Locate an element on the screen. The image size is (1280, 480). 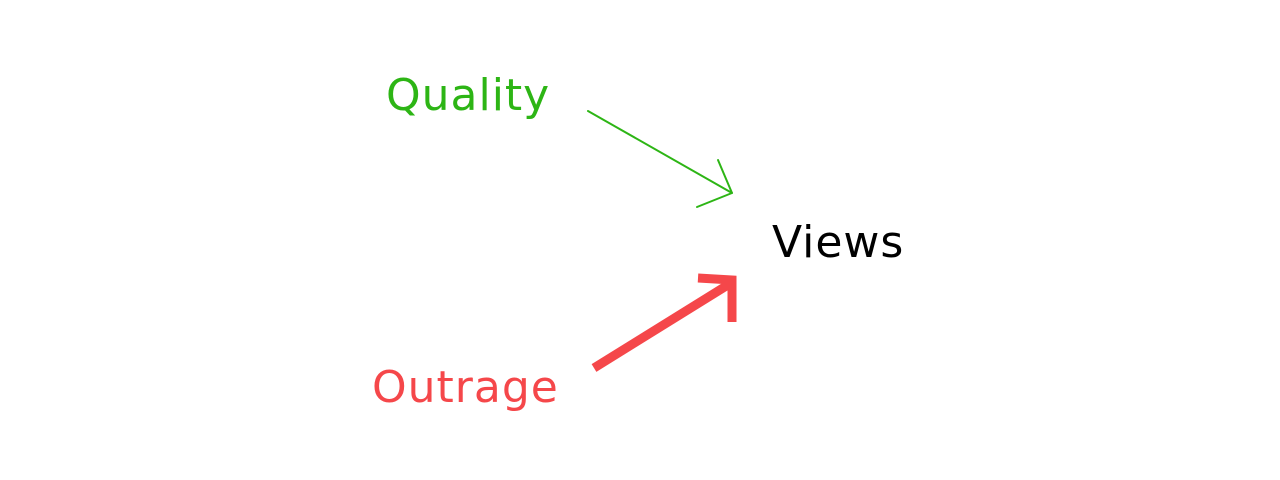
edge-quality-to-views is located at coordinates (660, 159).